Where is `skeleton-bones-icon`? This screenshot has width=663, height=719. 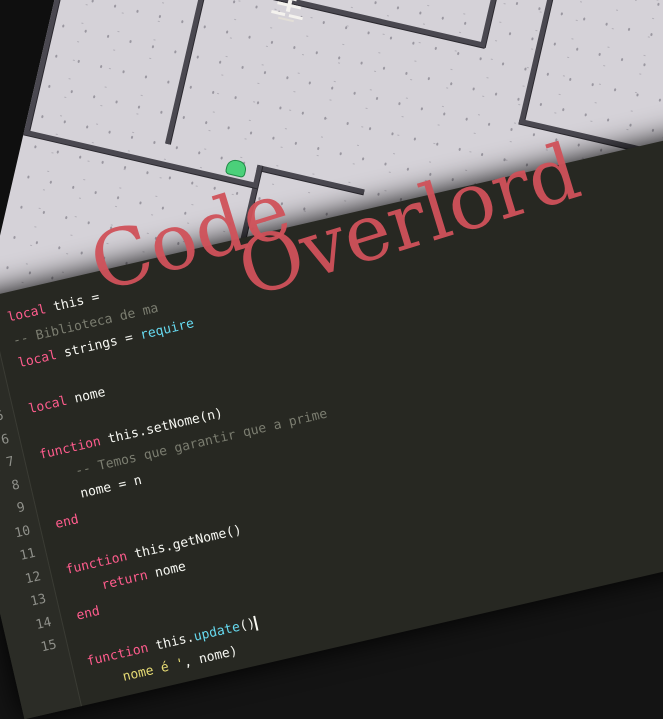 skeleton-bones-icon is located at coordinates (287, 11).